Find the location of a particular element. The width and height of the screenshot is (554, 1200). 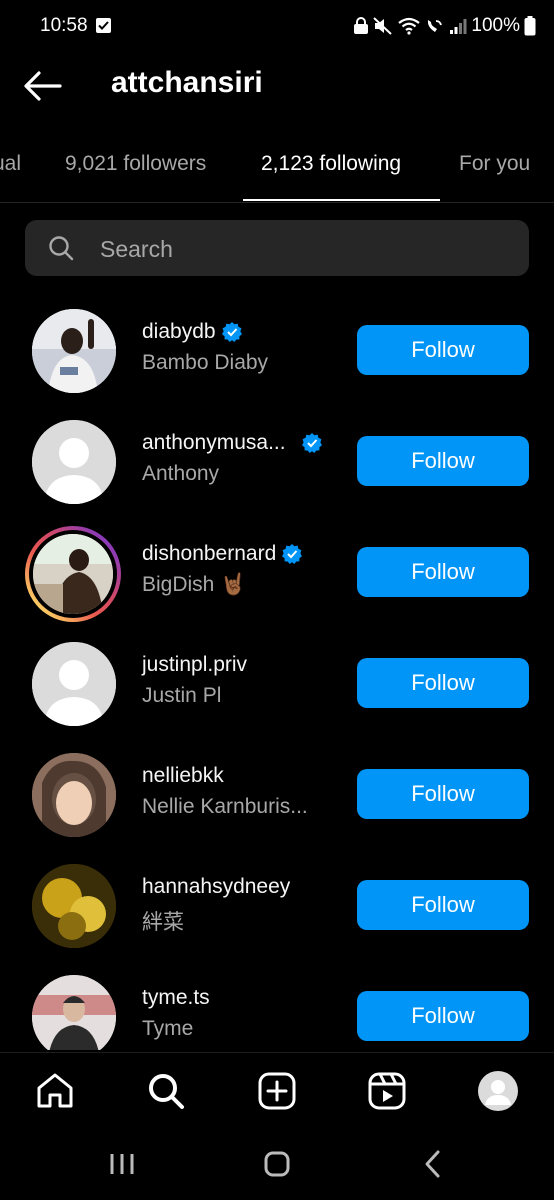

nav-home is located at coordinates (55, 1091).